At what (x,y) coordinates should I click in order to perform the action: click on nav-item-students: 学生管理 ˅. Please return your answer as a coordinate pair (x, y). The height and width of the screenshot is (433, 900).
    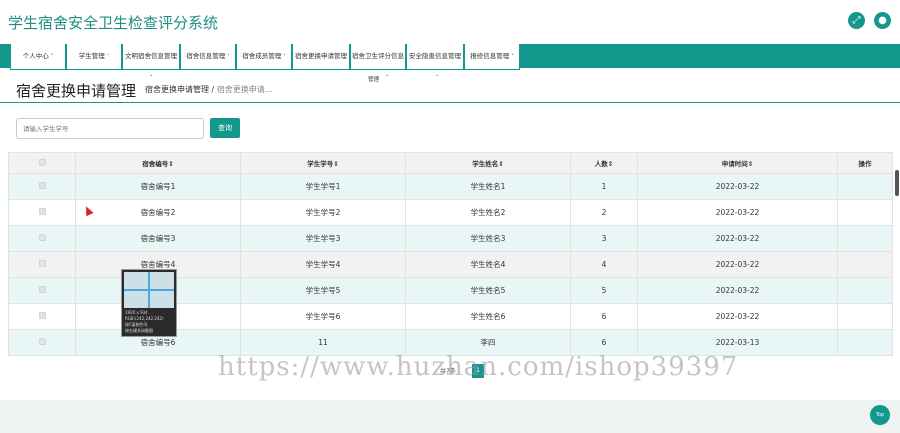
    Looking at the image, I should click on (94, 57).